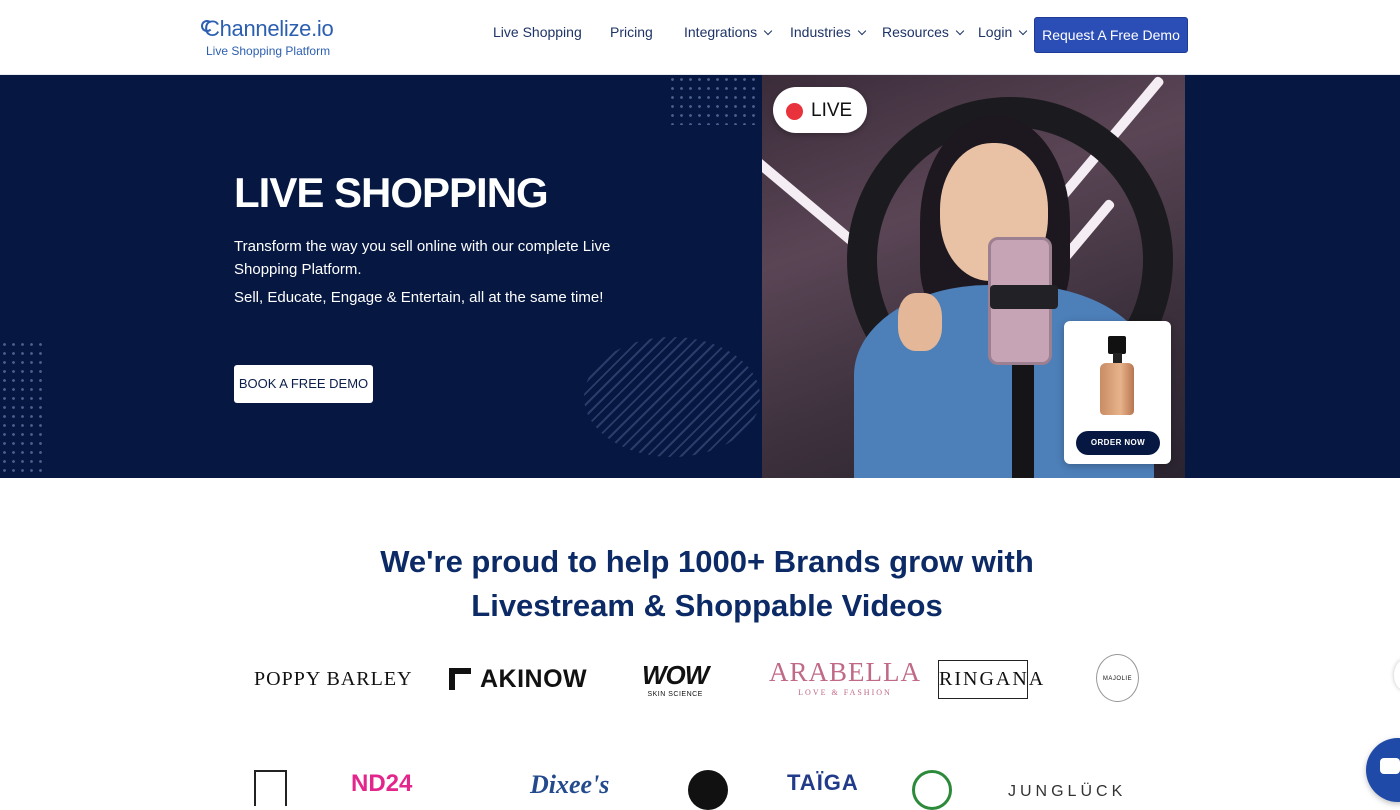 The height and width of the screenshot is (810, 1400). What do you see at coordinates (990, 679) in the screenshot?
I see `brand-logo-ringana: RINGANA` at bounding box center [990, 679].